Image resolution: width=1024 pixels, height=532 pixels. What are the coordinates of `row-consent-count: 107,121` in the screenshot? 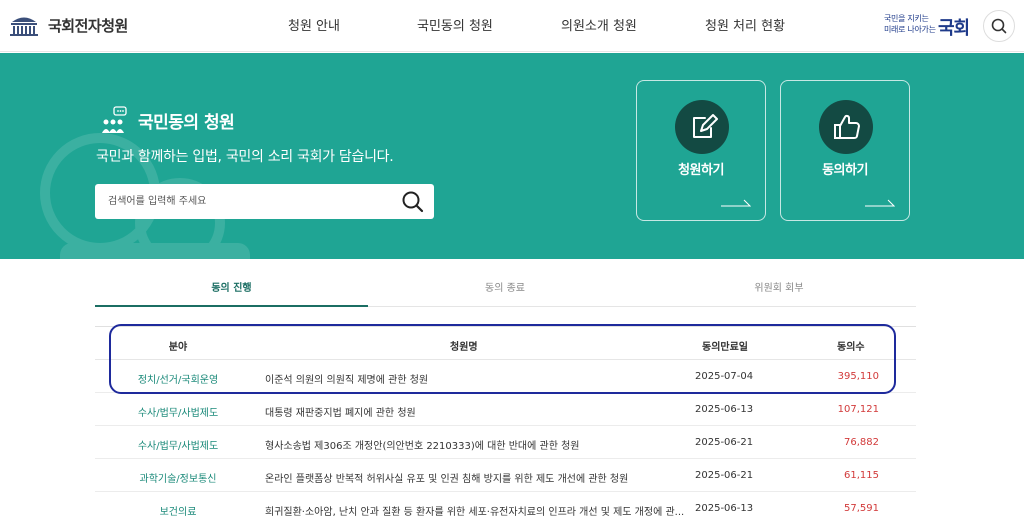 It's located at (858, 409).